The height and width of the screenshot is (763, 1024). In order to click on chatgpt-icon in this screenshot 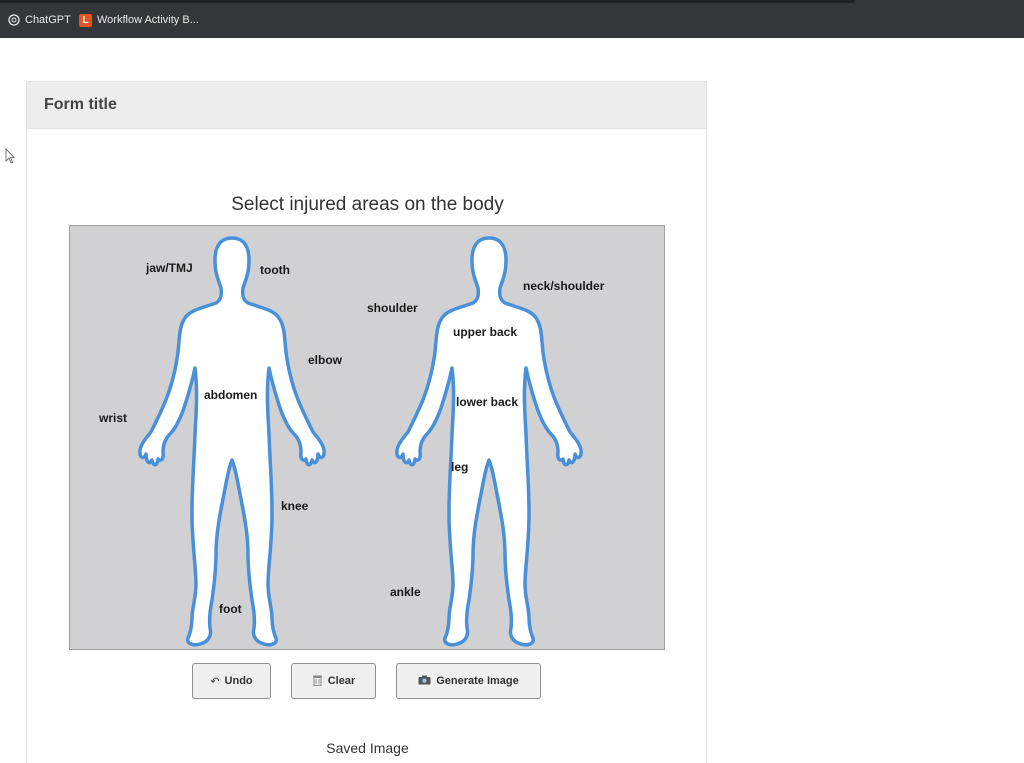, I will do `click(13, 20)`.